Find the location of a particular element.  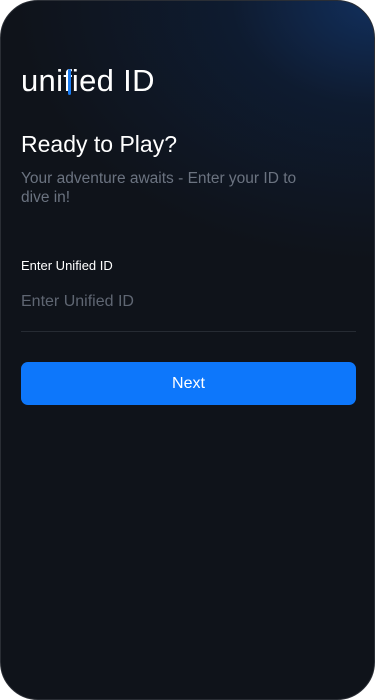

unified-id-label: Enter Unified ID is located at coordinates (67, 265).